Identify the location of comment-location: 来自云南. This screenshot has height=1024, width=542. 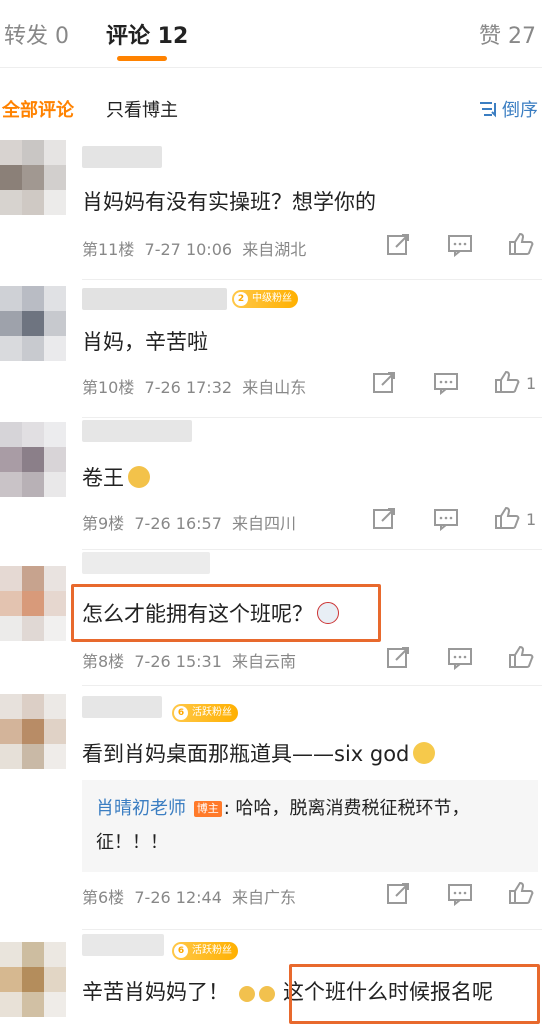
(264, 661).